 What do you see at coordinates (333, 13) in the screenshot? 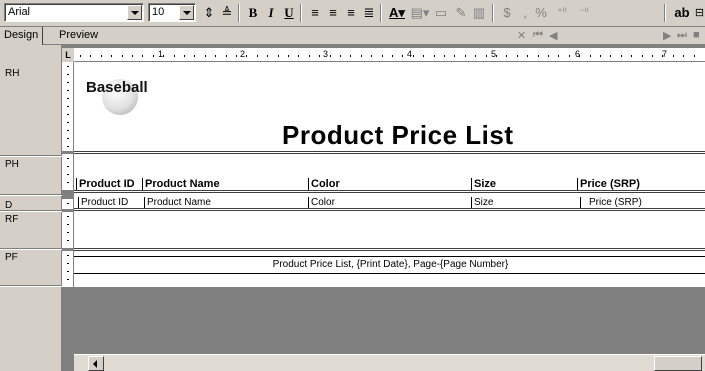
I see `align-center-icon: ≡` at bounding box center [333, 13].